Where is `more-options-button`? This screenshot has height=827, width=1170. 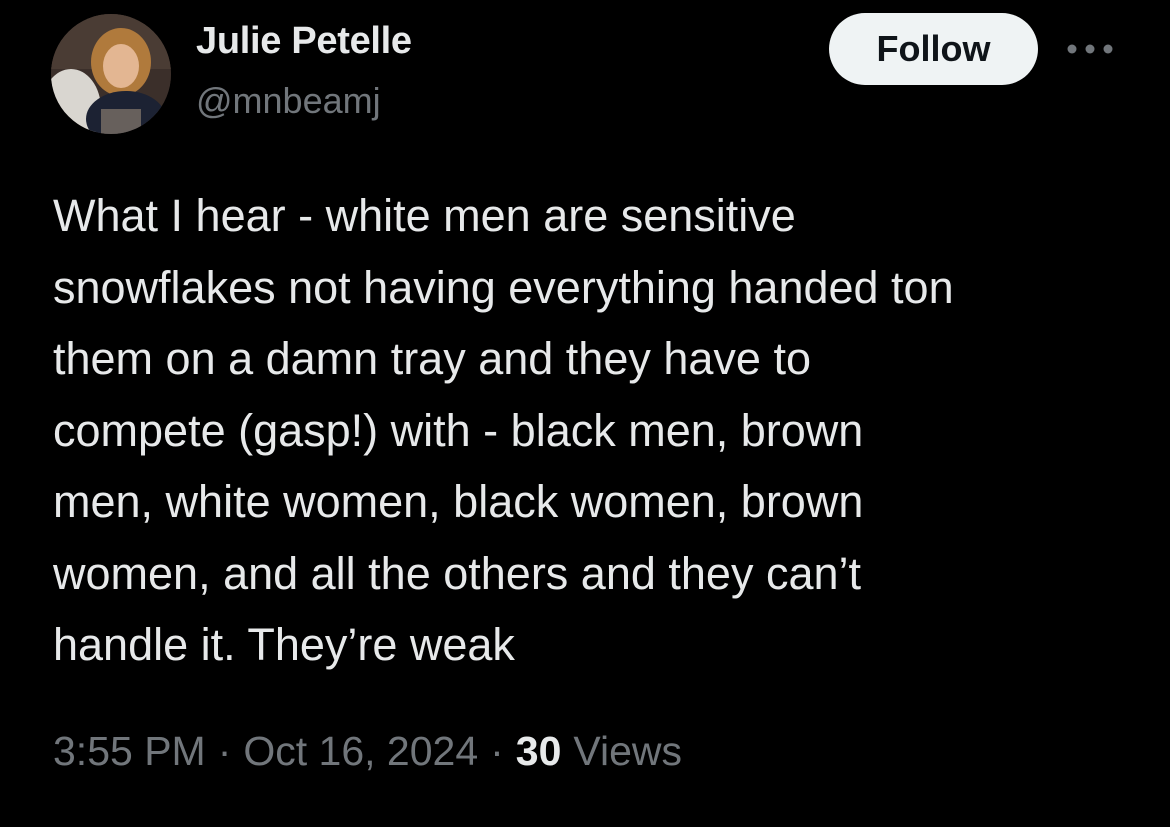
more-options-button is located at coordinates (1090, 49).